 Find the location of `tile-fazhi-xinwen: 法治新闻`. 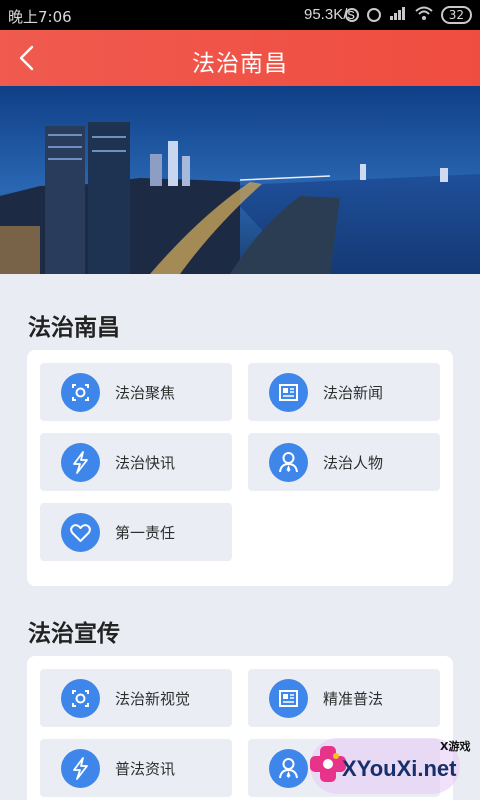

tile-fazhi-xinwen: 法治新闻 is located at coordinates (344, 392).